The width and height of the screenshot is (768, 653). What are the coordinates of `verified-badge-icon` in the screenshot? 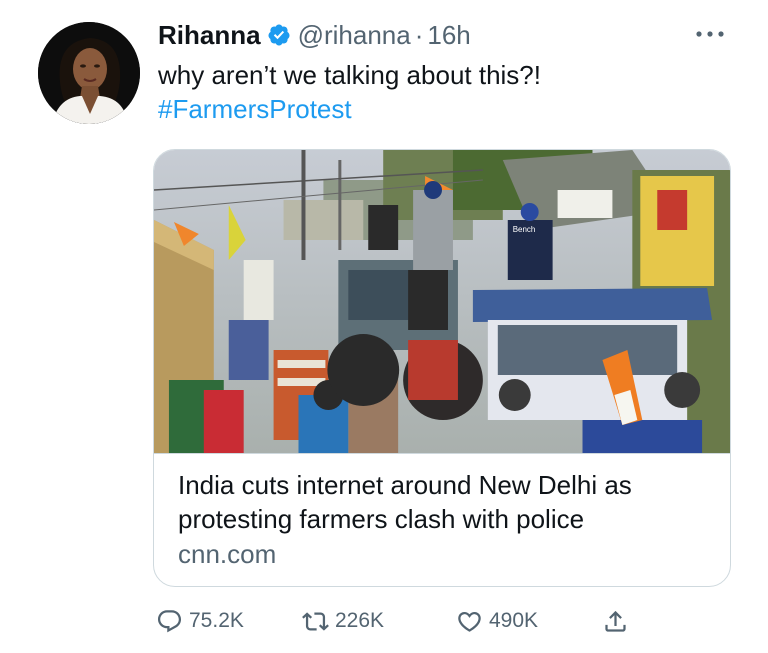 It's located at (279, 35).